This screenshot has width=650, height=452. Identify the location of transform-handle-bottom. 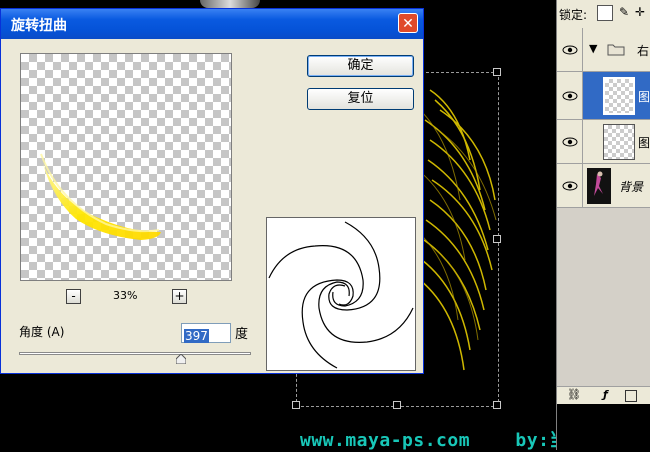
(397, 405).